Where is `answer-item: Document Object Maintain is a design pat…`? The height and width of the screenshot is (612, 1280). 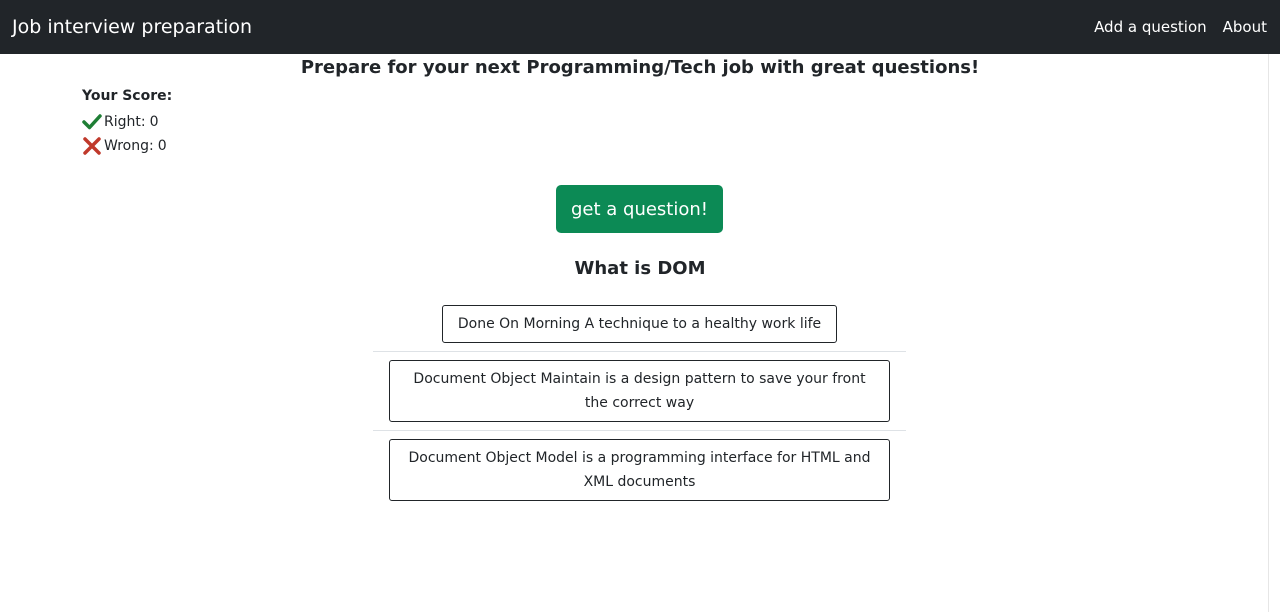
answer-item: Document Object Maintain is a design pat… is located at coordinates (639, 395).